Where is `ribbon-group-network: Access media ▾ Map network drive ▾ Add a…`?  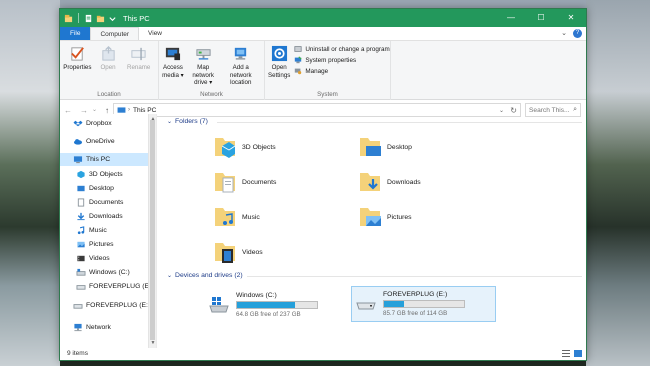 ribbon-group-network: Access media ▾ Map network drive ▾ Add a… is located at coordinates (212, 70).